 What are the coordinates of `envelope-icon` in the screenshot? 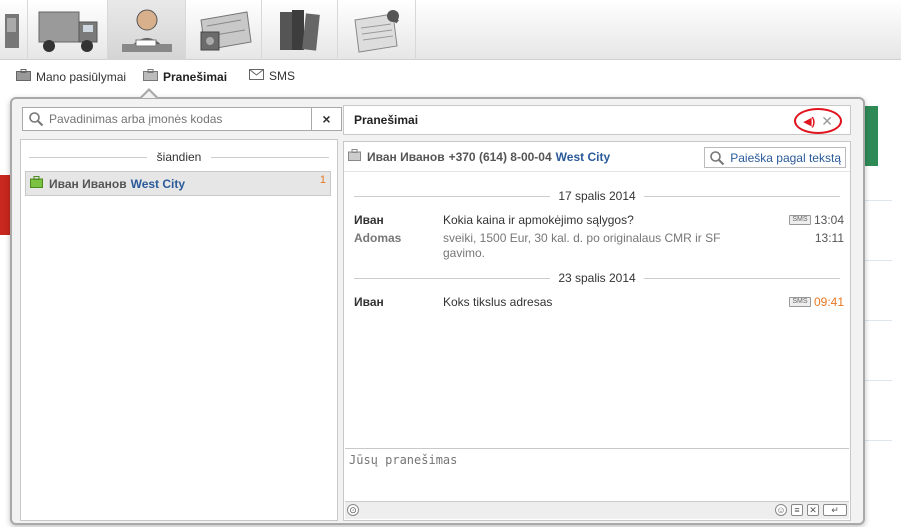 It's located at (256, 76).